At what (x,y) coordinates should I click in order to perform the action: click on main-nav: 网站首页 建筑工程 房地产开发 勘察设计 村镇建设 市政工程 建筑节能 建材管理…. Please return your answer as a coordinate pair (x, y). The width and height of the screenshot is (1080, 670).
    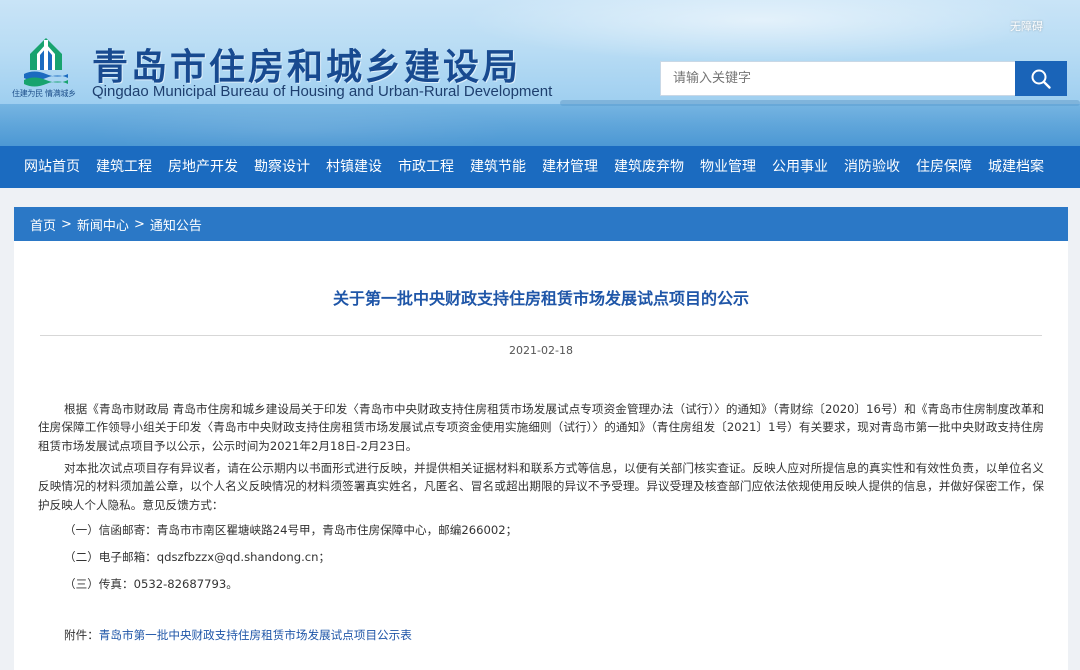
    Looking at the image, I should click on (540, 167).